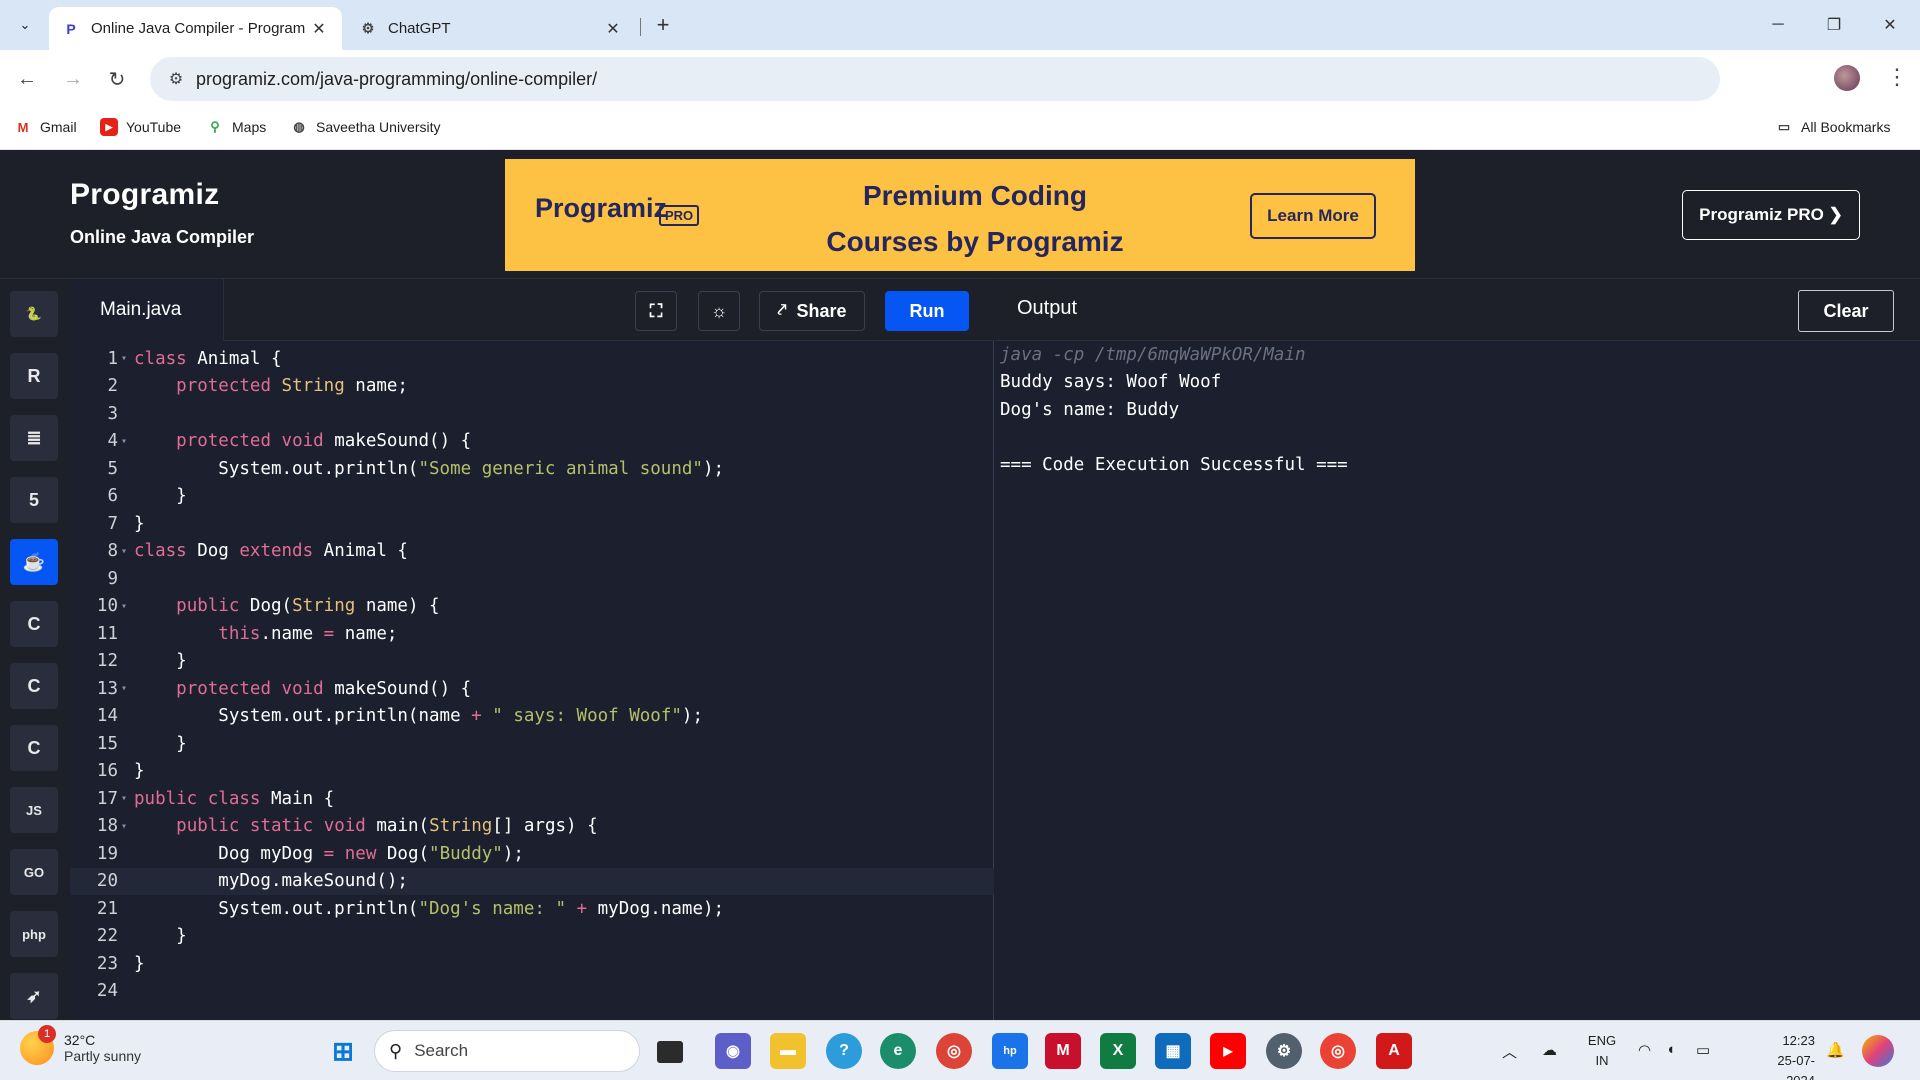 The width and height of the screenshot is (1920, 1080). What do you see at coordinates (532, 799) in the screenshot?
I see `code-line: 17 ▾ public class Main {` at bounding box center [532, 799].